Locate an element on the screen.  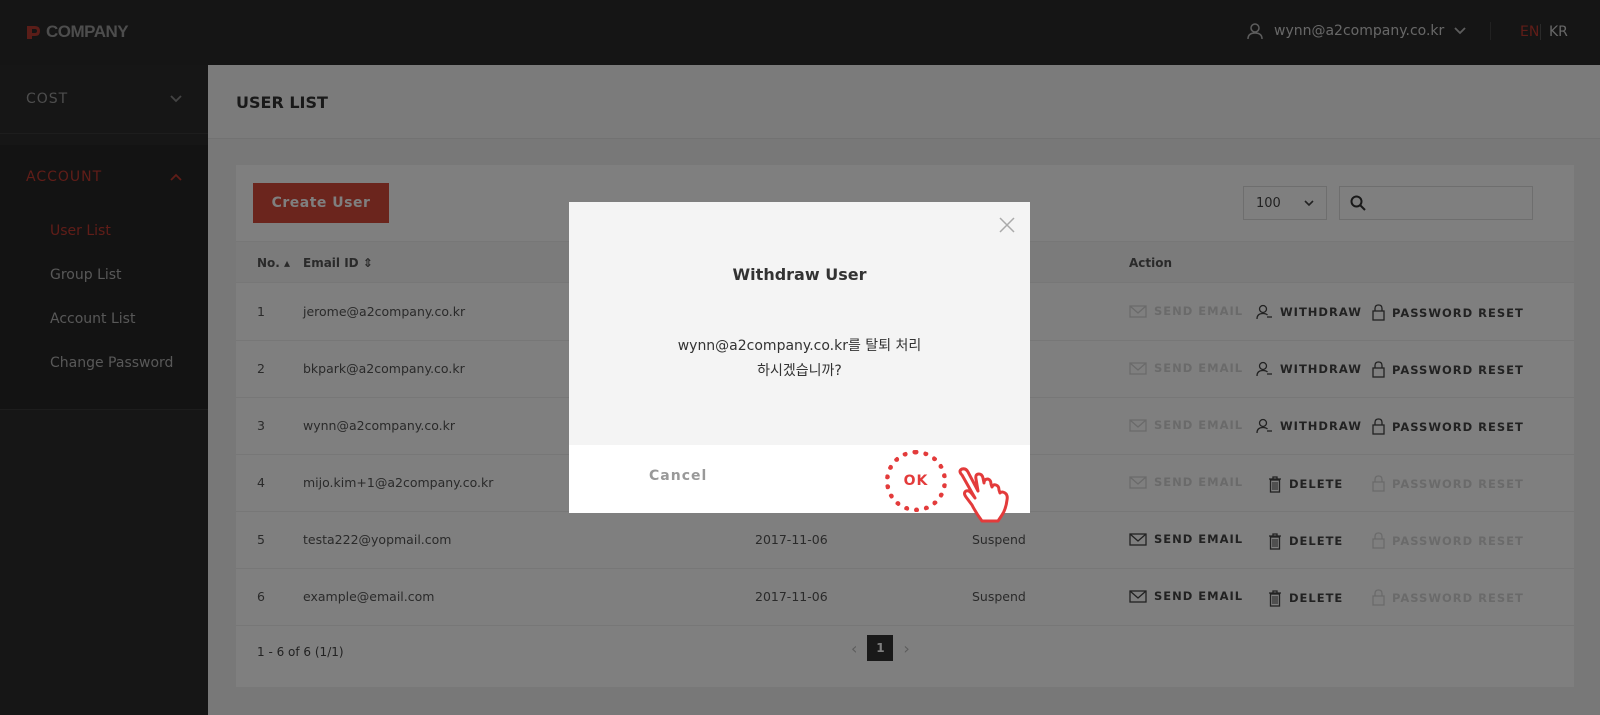
ok-button: OK is located at coordinates (916, 481).